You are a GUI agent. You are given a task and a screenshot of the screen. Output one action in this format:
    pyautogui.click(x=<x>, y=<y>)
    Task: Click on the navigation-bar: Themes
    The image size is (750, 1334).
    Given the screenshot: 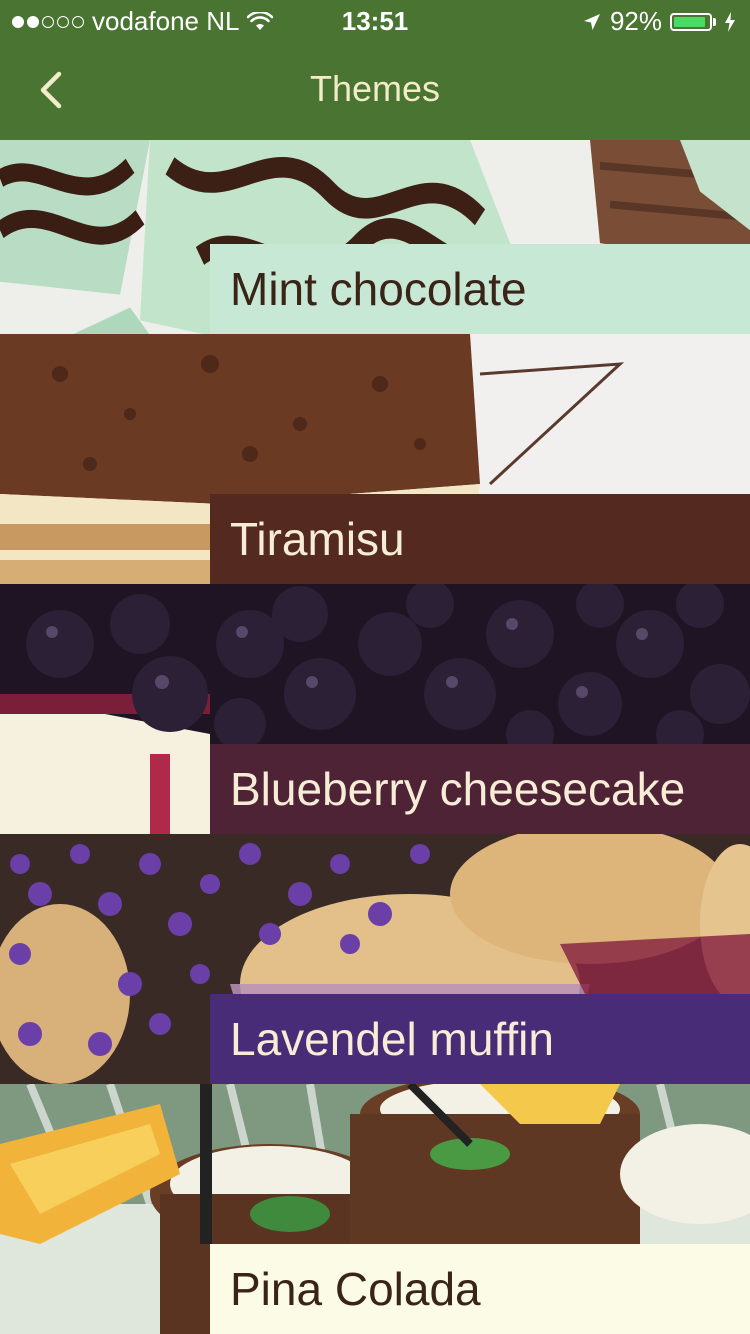 What is the action you would take?
    pyautogui.click(x=375, y=90)
    